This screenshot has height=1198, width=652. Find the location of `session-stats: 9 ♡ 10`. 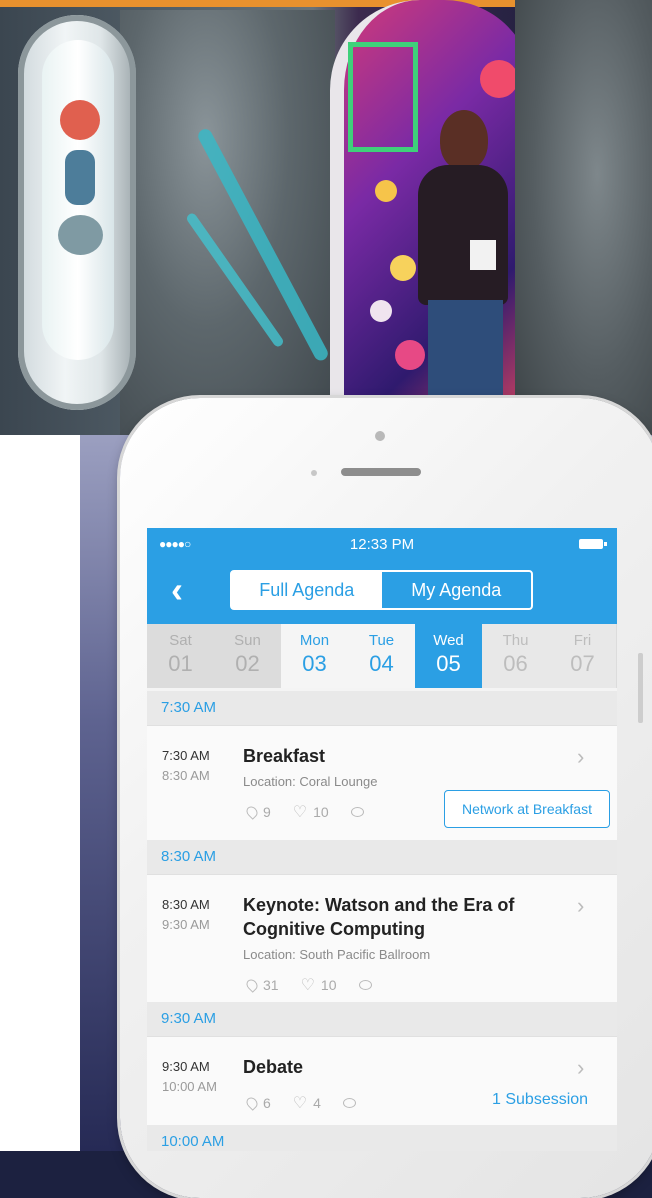

session-stats: 9 ♡ 10 is located at coordinates (307, 812).